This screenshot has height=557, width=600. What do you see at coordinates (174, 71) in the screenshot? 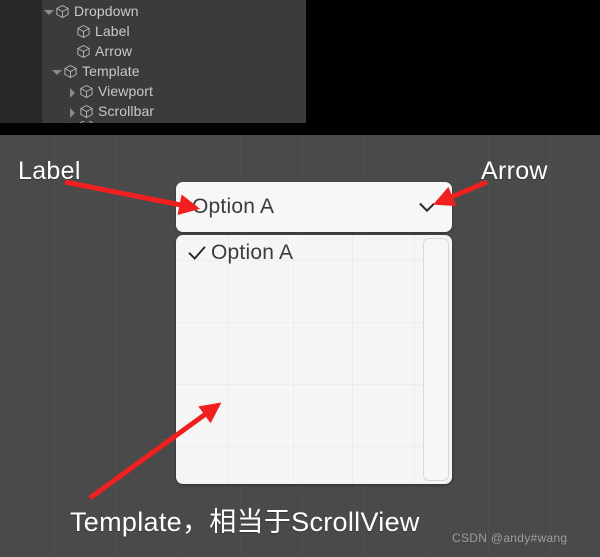
I see `hierarchy-row-template-node: Template` at bounding box center [174, 71].